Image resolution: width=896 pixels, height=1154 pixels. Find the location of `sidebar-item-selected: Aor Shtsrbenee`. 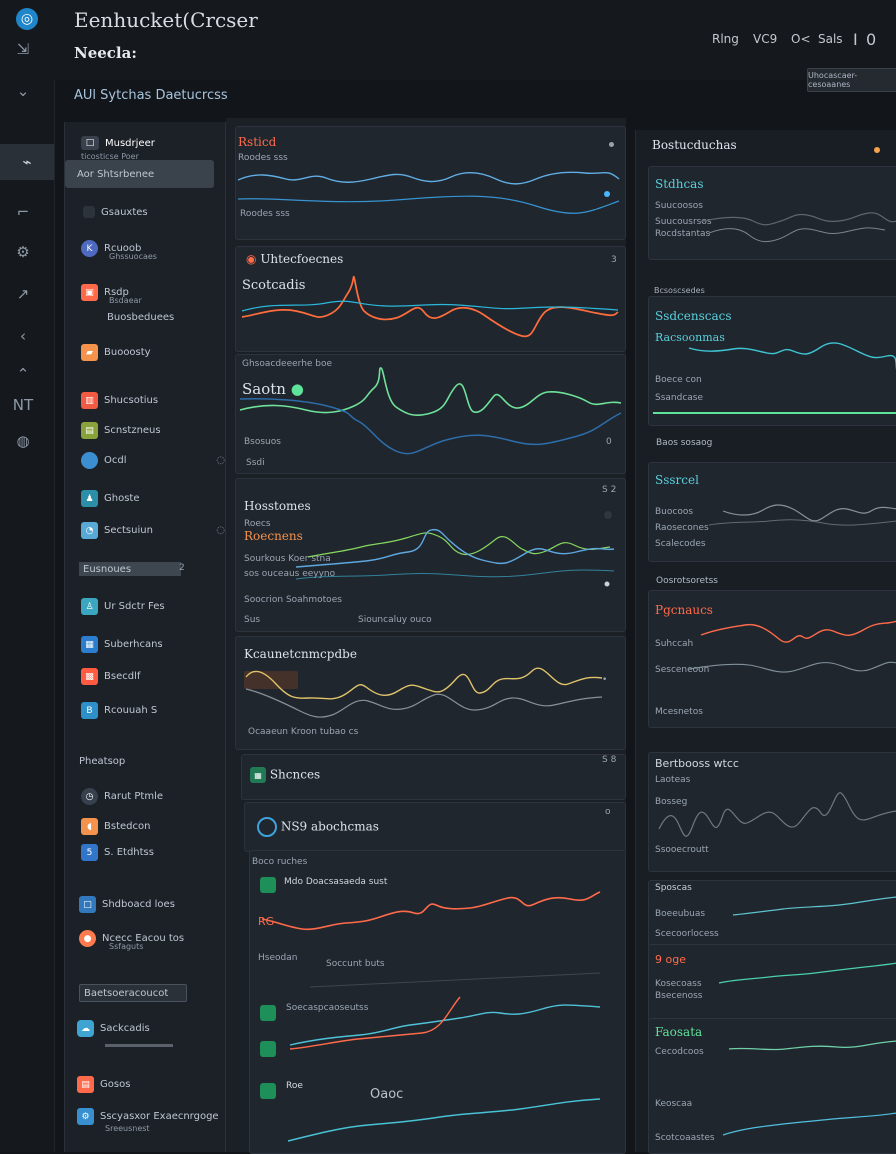

sidebar-item-selected: Aor Shtsrbenee is located at coordinates (139, 174).